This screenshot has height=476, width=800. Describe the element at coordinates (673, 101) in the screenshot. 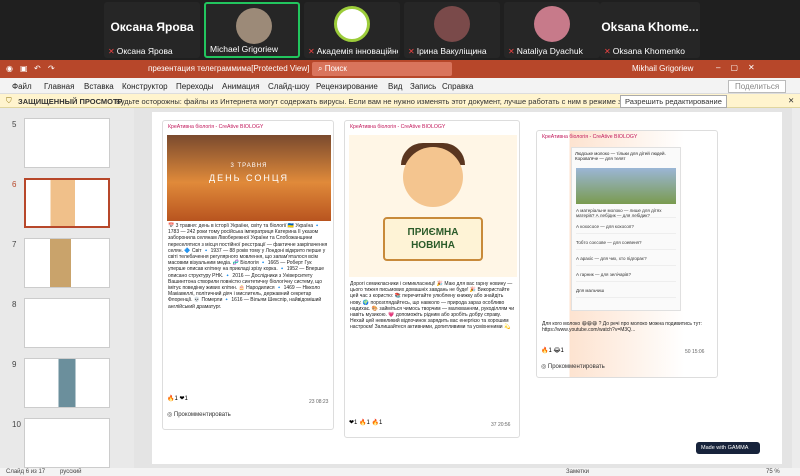

I see `enable-editing-button: Разрешить редактирование` at that location.